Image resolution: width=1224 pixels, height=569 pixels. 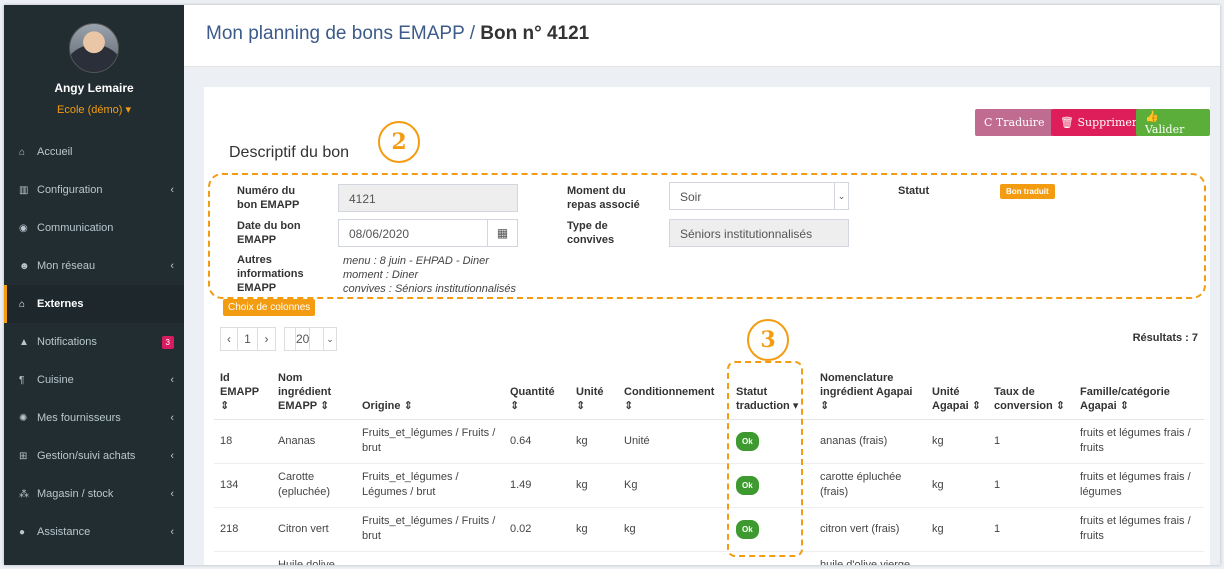 I want to click on type-label: Type de convives, so click(x=591, y=233).